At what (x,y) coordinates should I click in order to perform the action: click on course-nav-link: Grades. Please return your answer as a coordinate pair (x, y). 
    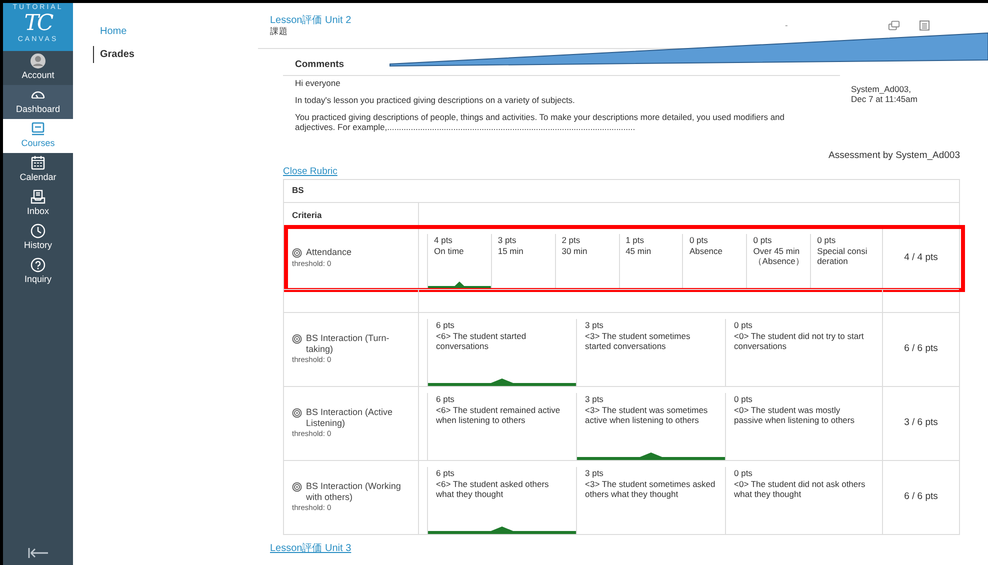
    Looking at the image, I should click on (175, 54).